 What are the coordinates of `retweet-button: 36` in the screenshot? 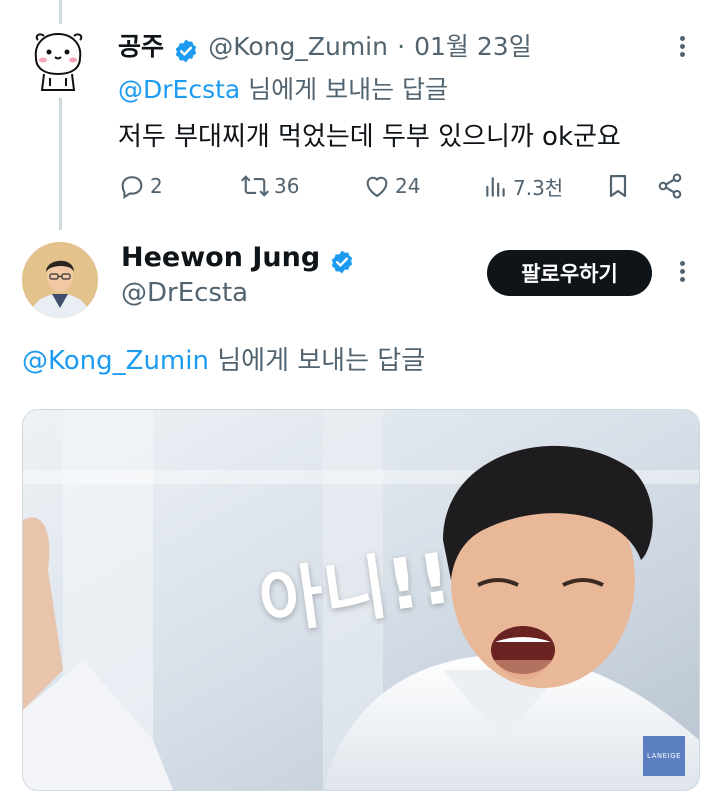 It's located at (269, 186).